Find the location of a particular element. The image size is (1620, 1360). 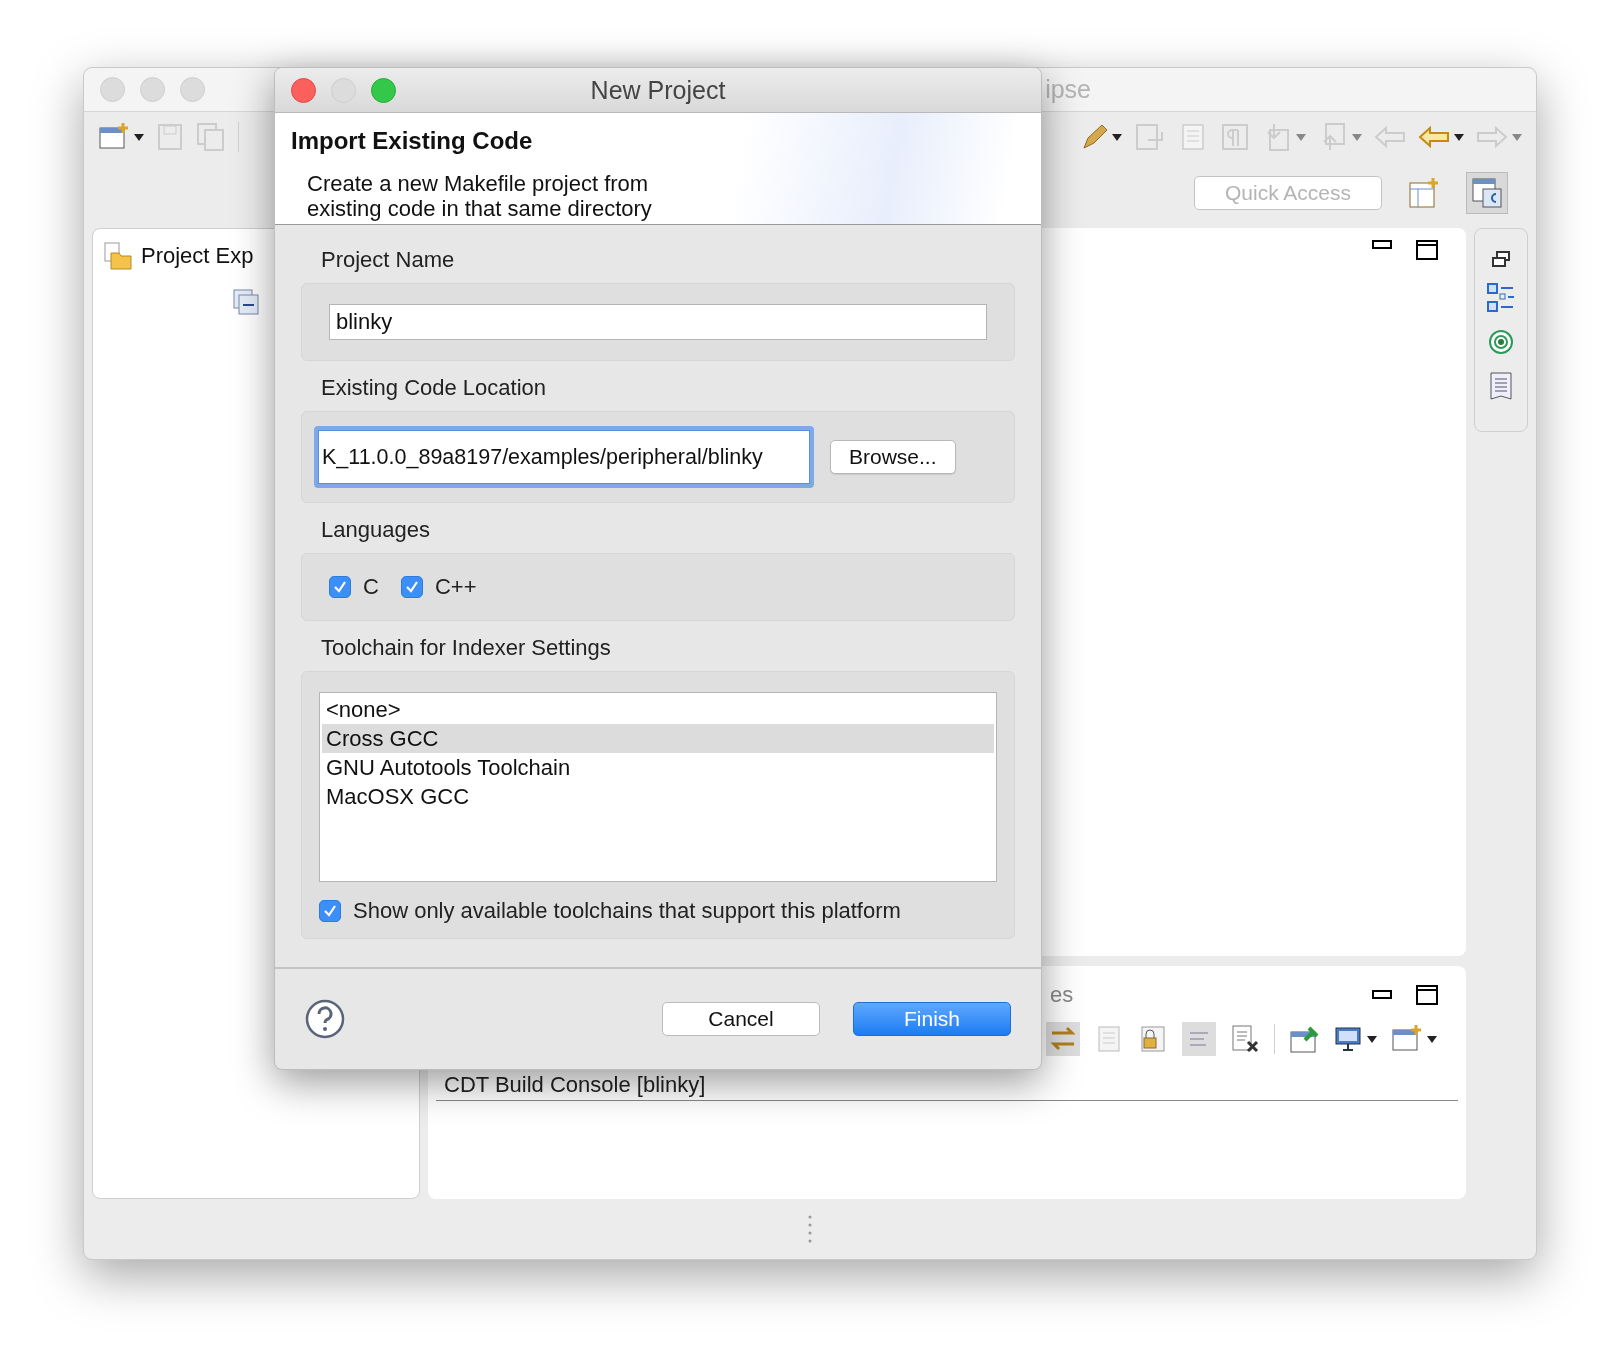

swap-arrows-icon is located at coordinates (1063, 1039).